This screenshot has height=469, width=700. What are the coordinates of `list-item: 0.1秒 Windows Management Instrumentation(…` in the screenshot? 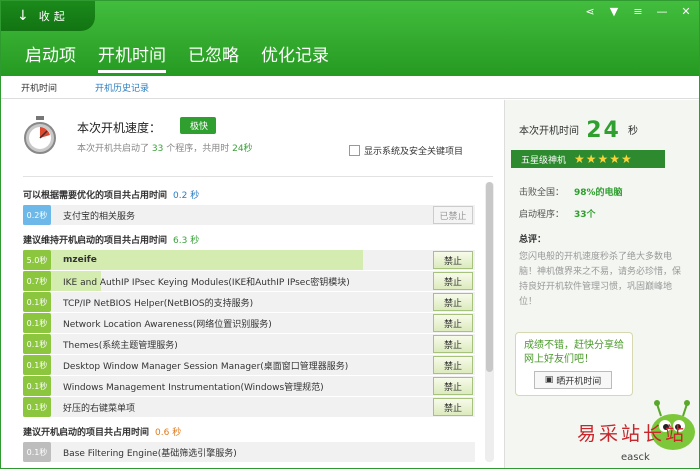 It's located at (249, 386).